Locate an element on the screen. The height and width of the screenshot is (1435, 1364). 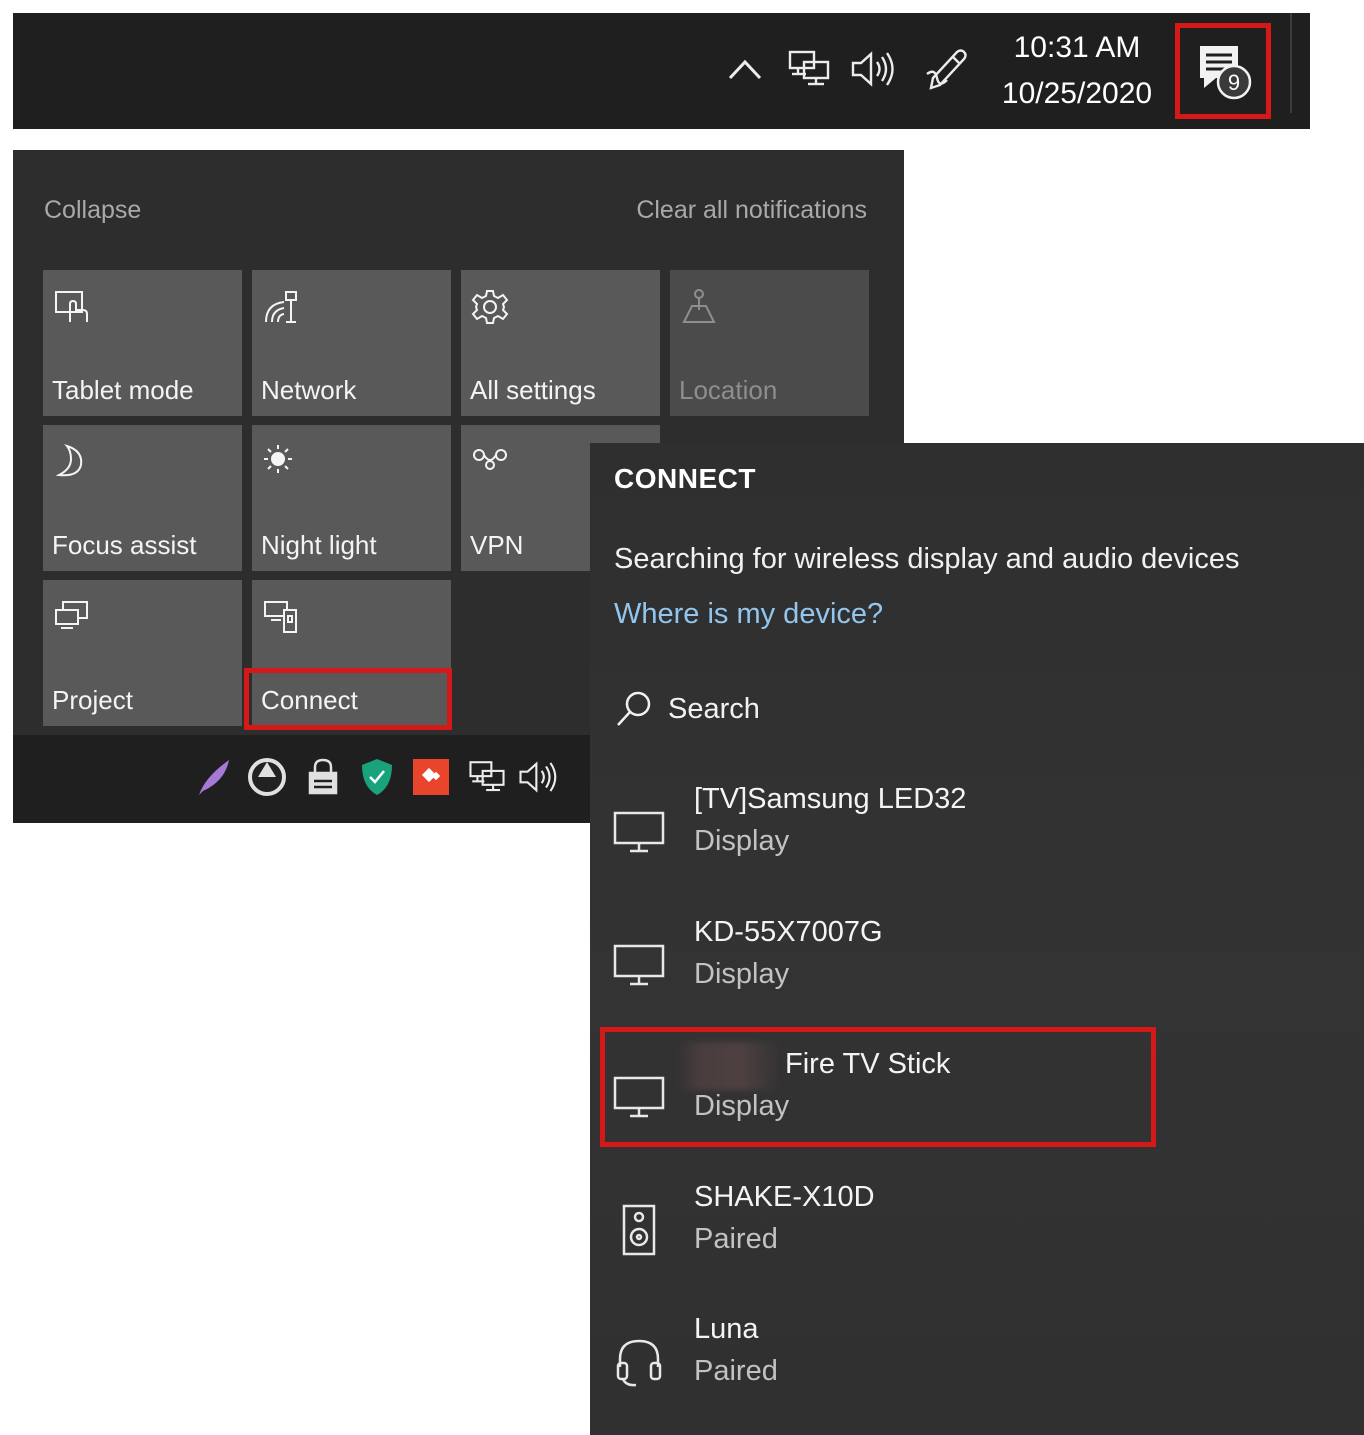
tile-all-settings: All settings is located at coordinates (560, 343).